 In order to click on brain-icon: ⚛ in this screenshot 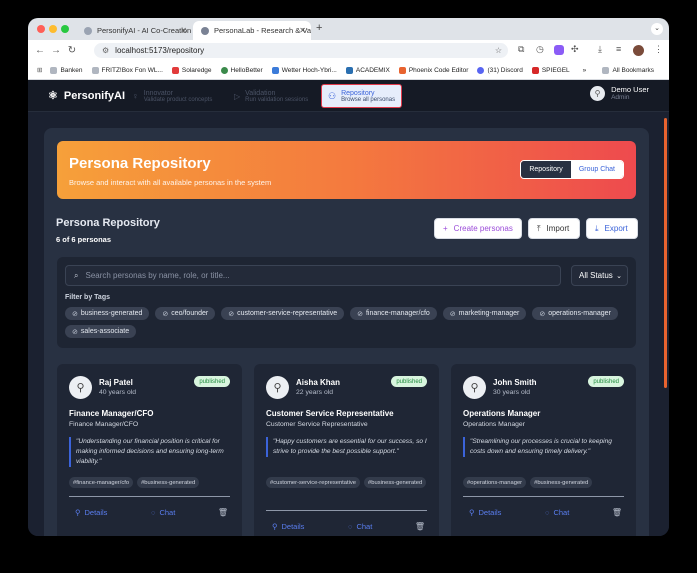, I will do `click(53, 96)`.